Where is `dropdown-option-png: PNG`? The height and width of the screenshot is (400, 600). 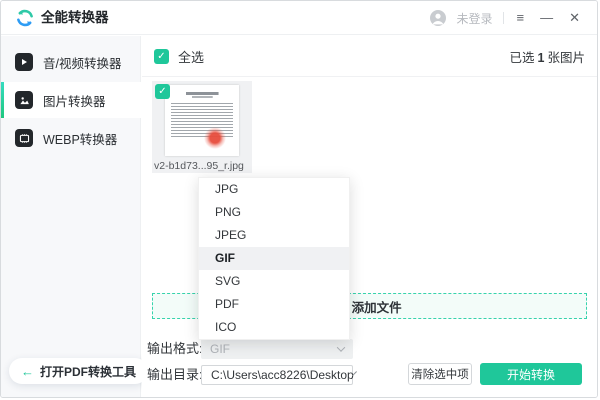
dropdown-option-png: PNG is located at coordinates (274, 212).